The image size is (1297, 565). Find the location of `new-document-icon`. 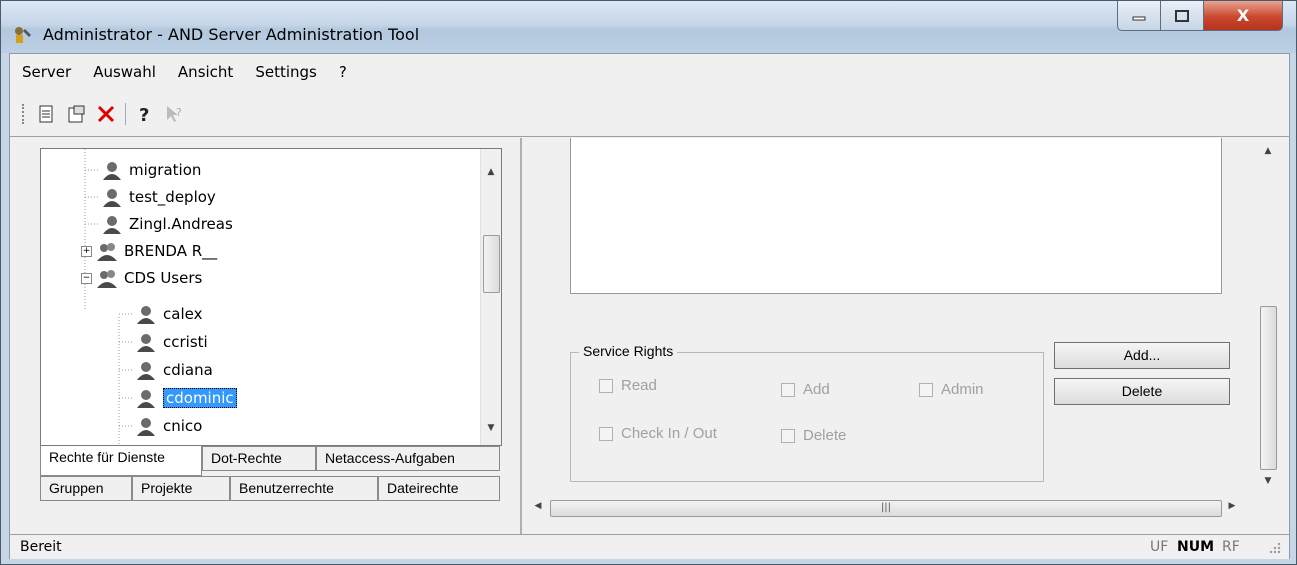

new-document-icon is located at coordinates (46, 114).